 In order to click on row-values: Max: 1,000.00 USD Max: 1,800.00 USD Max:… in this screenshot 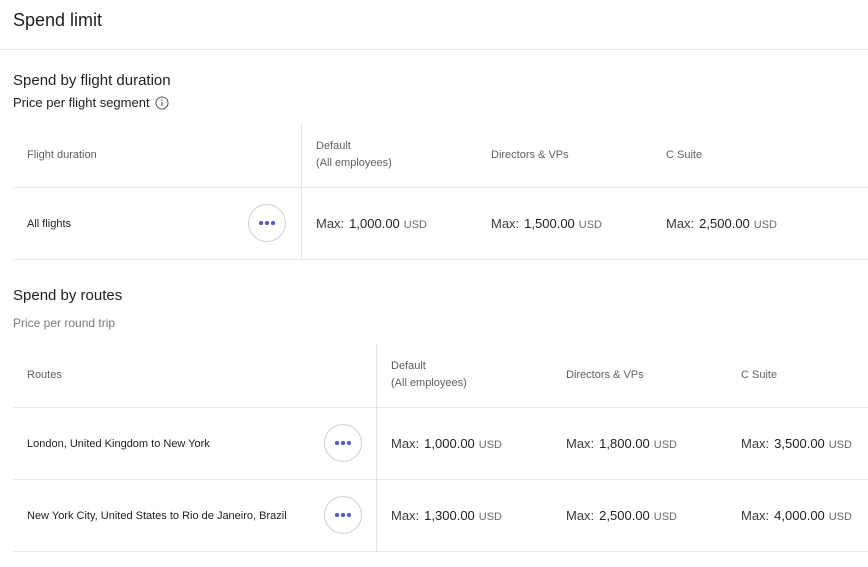, I will do `click(629, 443)`.